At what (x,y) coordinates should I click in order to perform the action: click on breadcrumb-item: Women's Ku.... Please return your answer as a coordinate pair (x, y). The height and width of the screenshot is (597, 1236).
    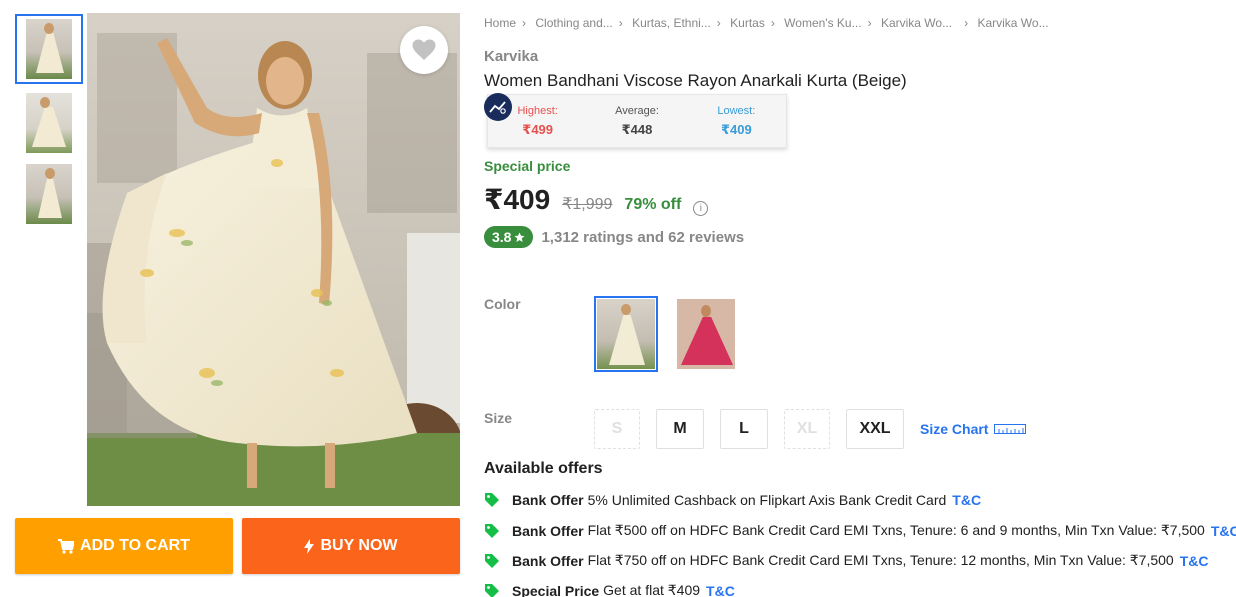
    Looking at the image, I should click on (822, 23).